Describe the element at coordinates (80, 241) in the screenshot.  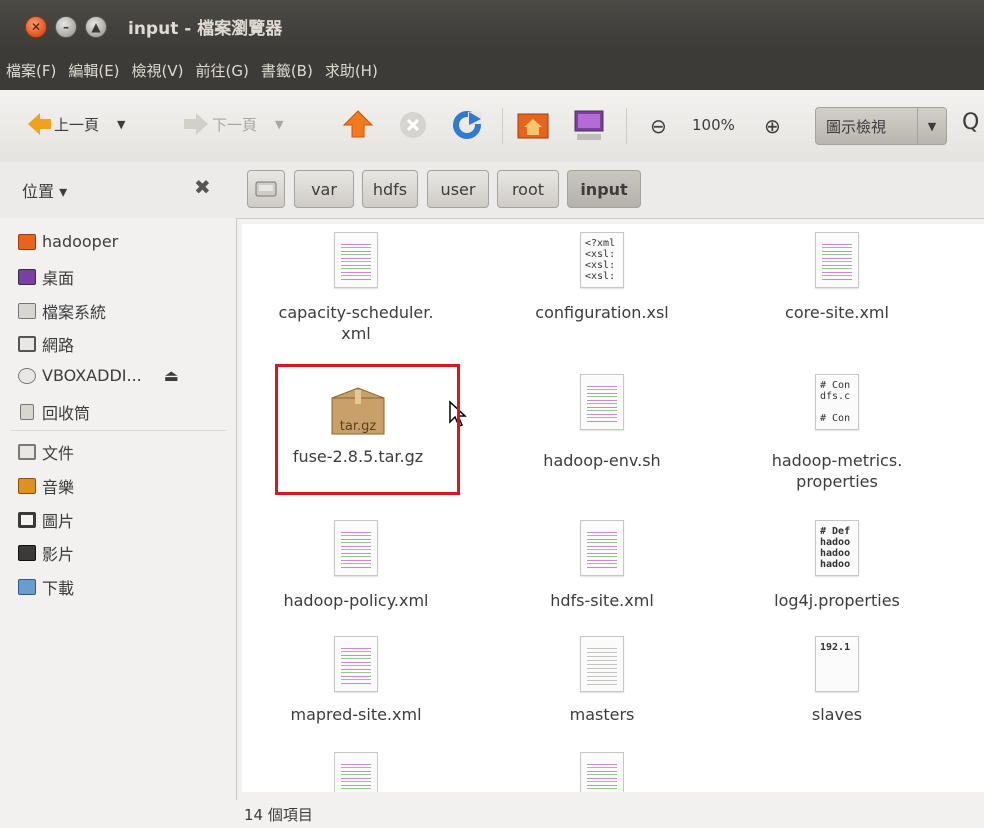
I see `sidebar-item-label: hadooper` at that location.